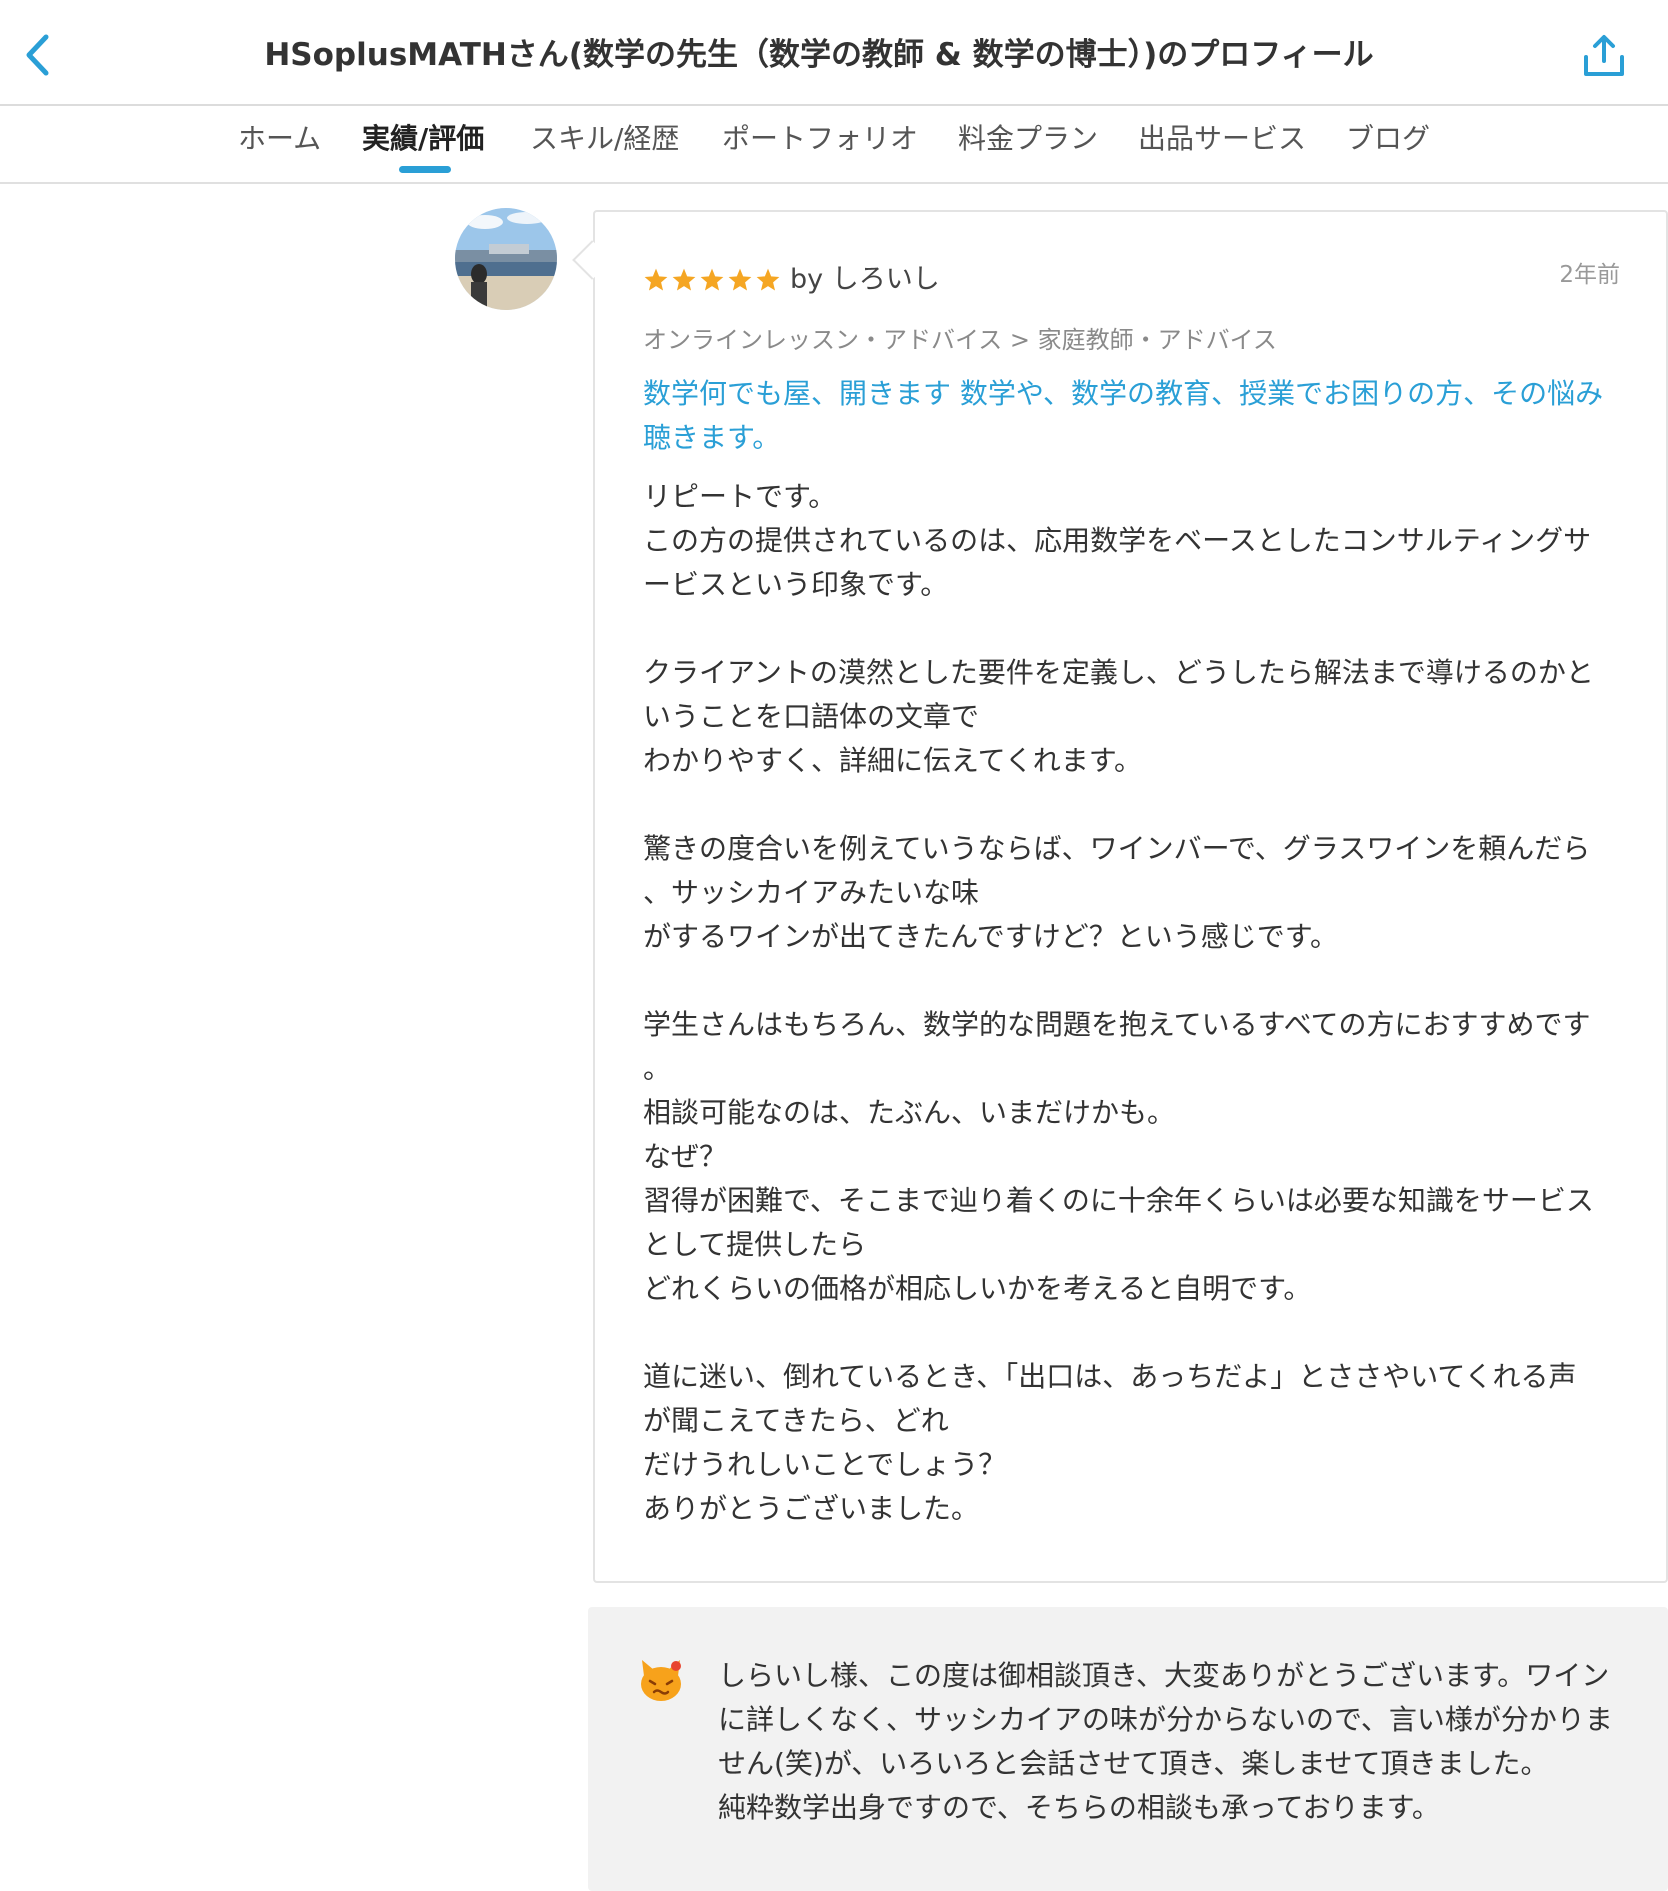  Describe the element at coordinates (1117, 848) in the screenshot. I see `review-text-line: 驚きの度合いを例えていうならば、ワインバーで、グラスワインを頼んだら` at that location.